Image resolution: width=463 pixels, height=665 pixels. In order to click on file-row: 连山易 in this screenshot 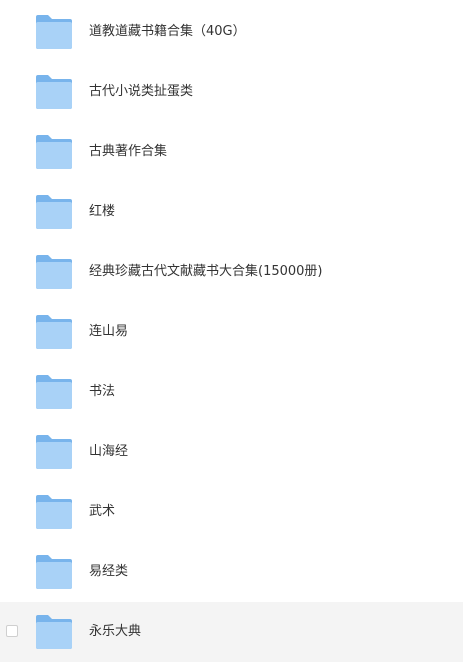, I will do `click(231, 332)`.